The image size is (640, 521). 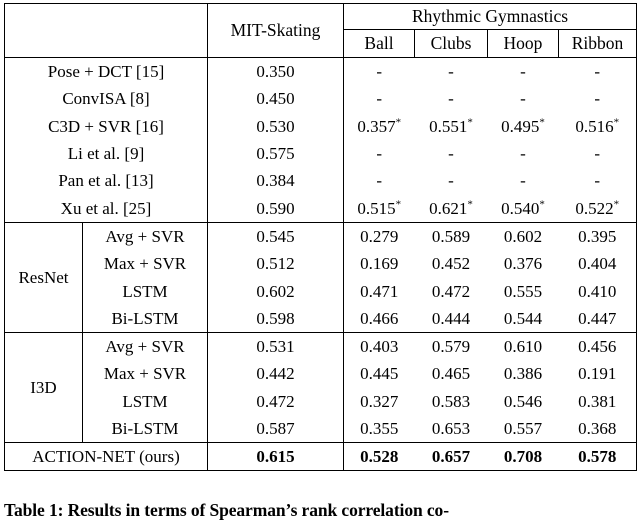 What do you see at coordinates (321, 30) in the screenshot?
I see `table-header-row-top: MIT-Skating Rhythmic Gymnastics` at bounding box center [321, 30].